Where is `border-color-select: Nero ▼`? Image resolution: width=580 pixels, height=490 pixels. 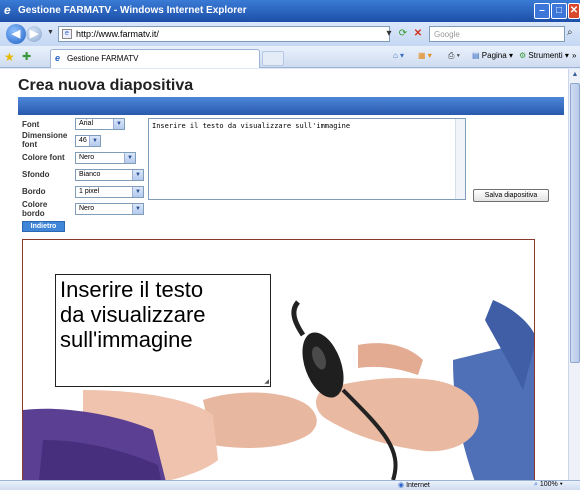
border-color-select: Nero ▼ is located at coordinates (109, 209).